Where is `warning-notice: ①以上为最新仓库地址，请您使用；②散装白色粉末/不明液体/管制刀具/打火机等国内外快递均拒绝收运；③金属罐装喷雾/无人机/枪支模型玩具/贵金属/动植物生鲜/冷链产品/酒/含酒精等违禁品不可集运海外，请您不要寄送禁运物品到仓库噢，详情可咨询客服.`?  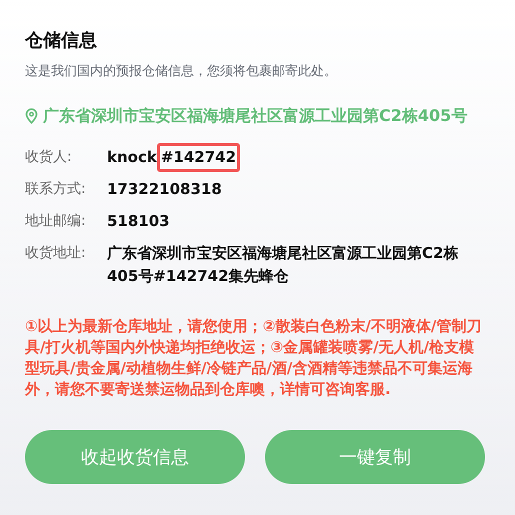 warning-notice: ①以上为最新仓库地址，请您使用；②散装白色粉末/不明液体/管制刀具/打火机等国内外快递均拒绝收运；③金属罐装喷雾/无人机/枪支模型玩具/贵金属/动植物生鲜/冷链产品/酒/含酒精等违禁品不可集运海外，请您不要寄送禁运物品到仓库噢，详情可咨询客服. is located at coordinates (253, 358).